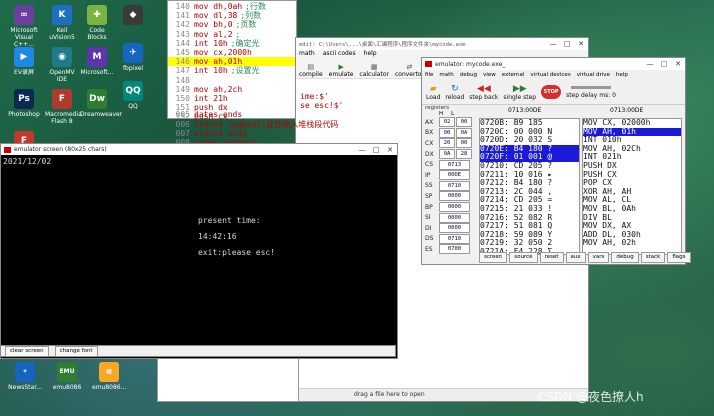 This screenshot has height=416, width=714. What do you see at coordinates (632, 226) in the screenshot?
I see `disassembly-row: MOV DX, AX` at bounding box center [632, 226].